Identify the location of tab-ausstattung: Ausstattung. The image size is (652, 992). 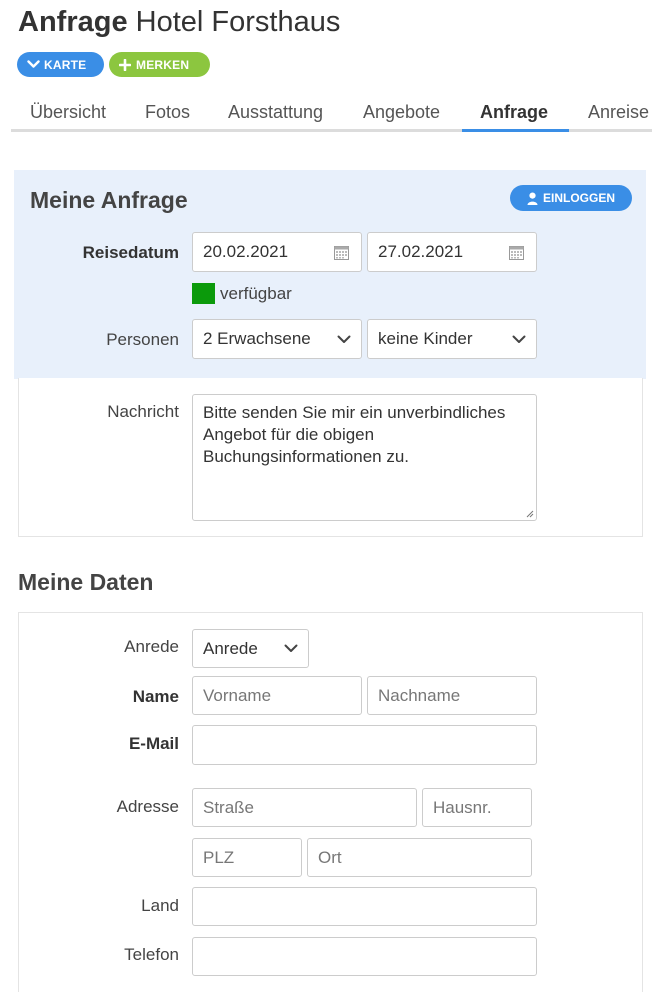
(275, 112).